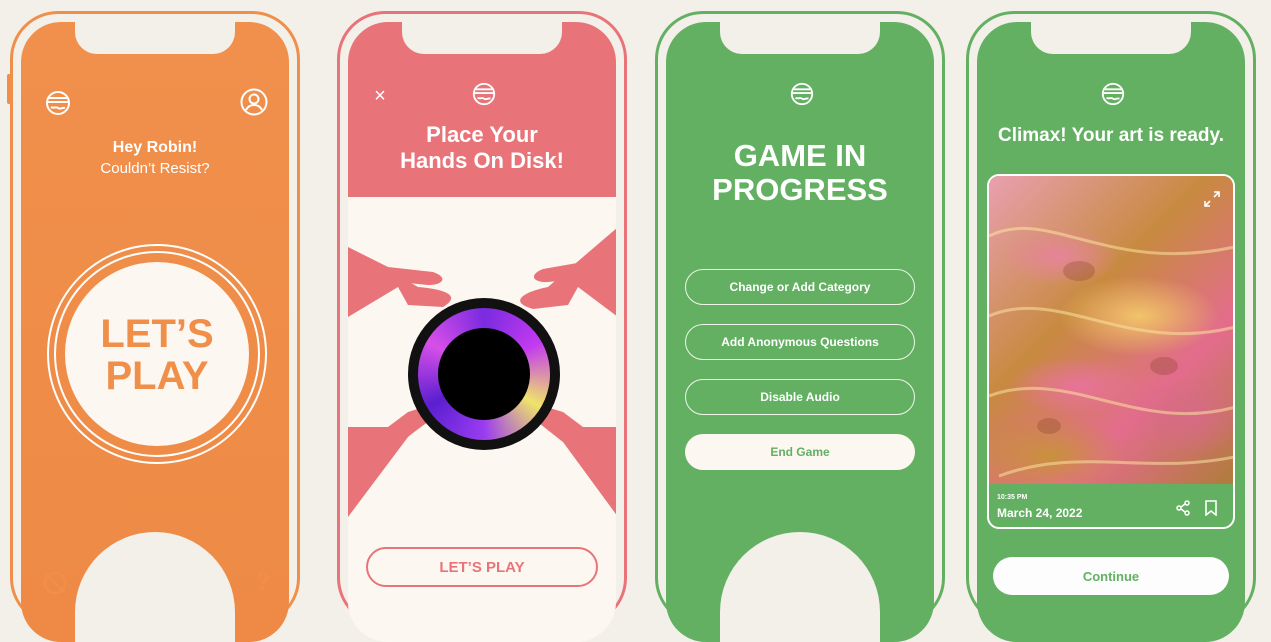 The image size is (1271, 642). Describe the element at coordinates (482, 134) in the screenshot. I see `title-line1: Place Your` at that location.